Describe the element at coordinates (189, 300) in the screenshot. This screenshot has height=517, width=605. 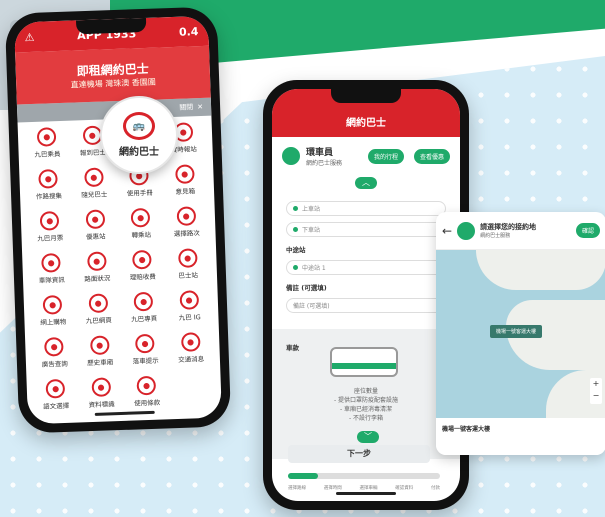
I see `instagram-icon: ●` at that location.